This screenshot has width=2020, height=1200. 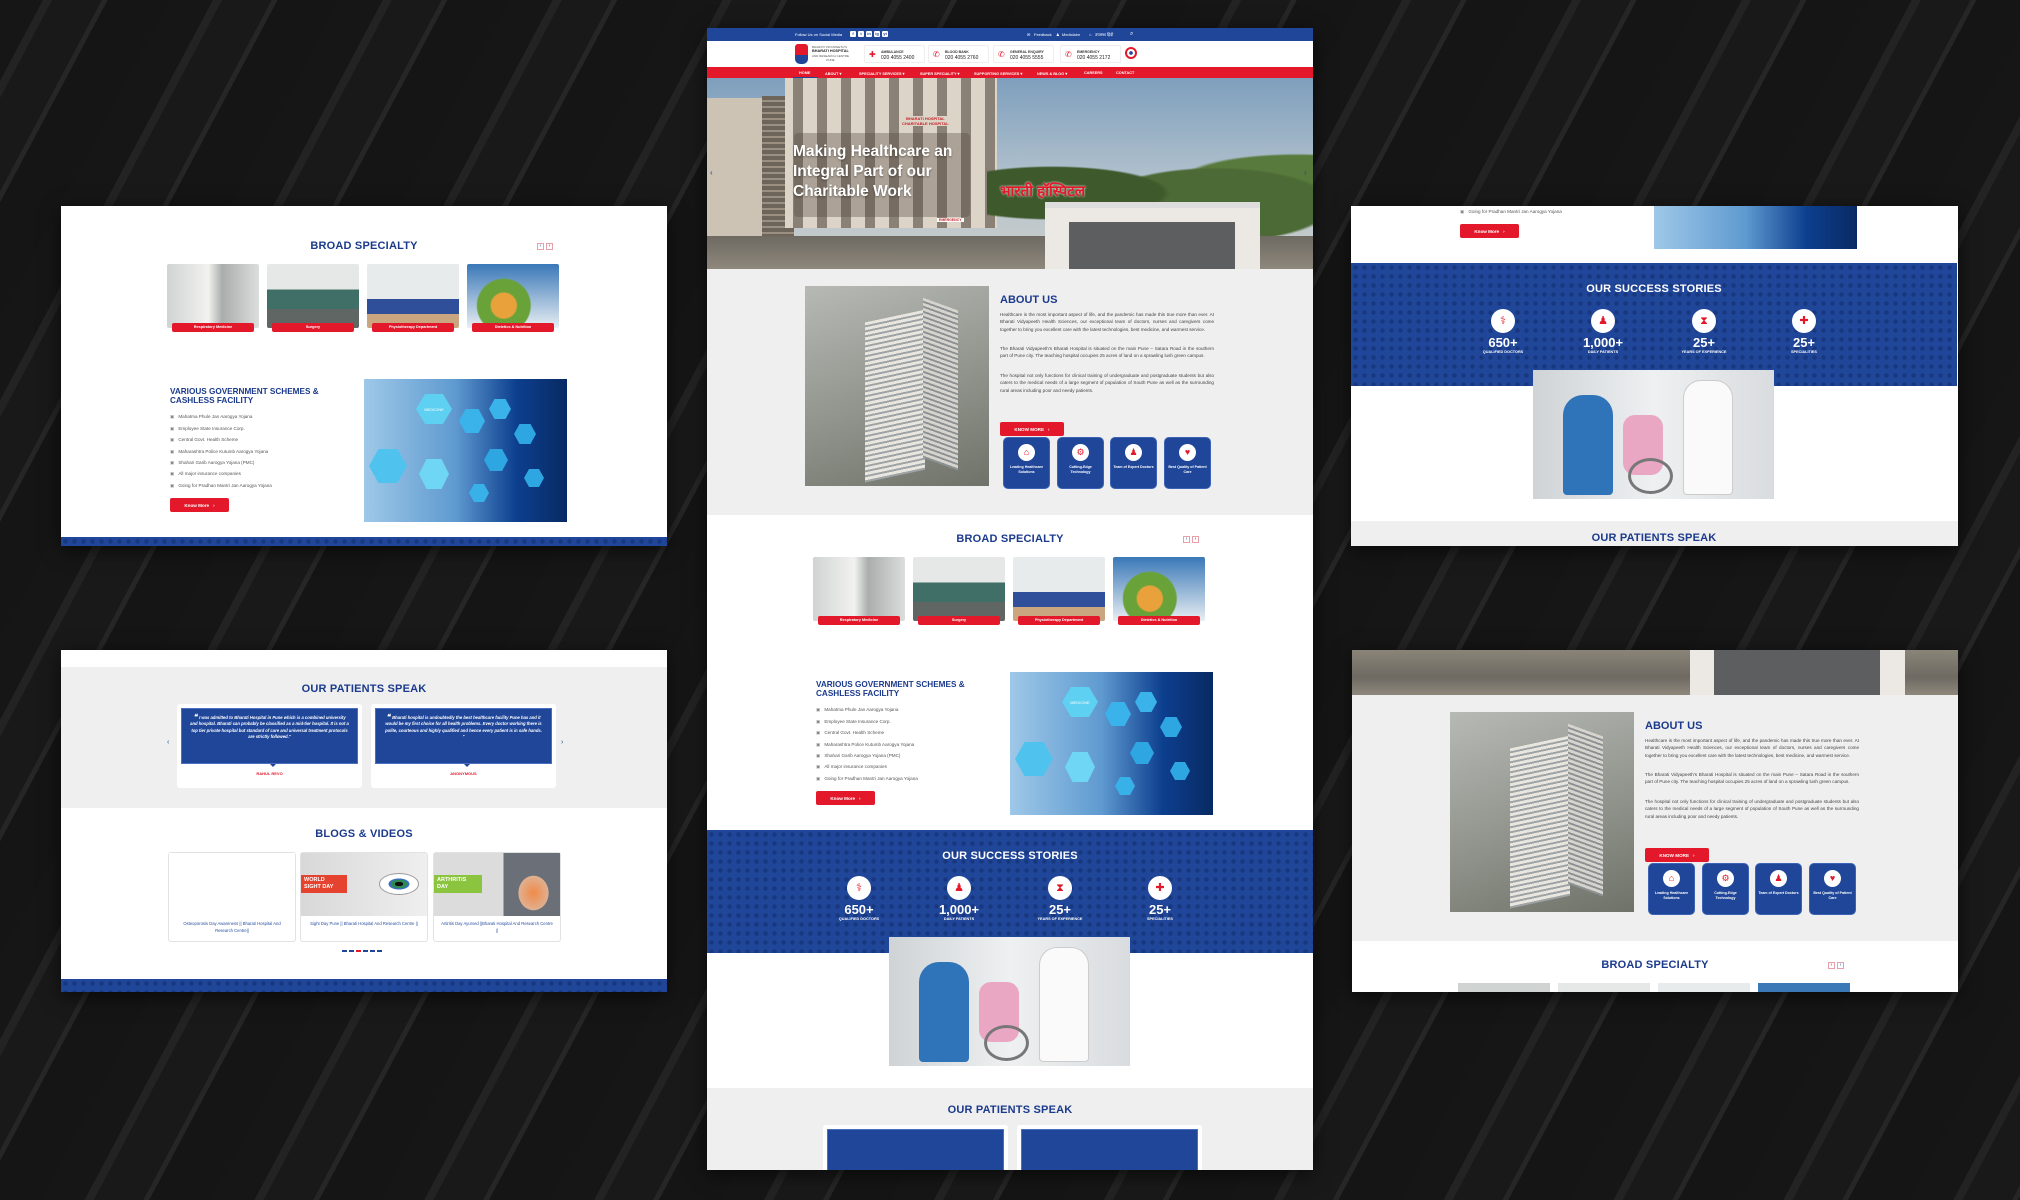 I want to click on nav-news-blog: NEWS & BLOG ▾, so click(x=1052, y=73).